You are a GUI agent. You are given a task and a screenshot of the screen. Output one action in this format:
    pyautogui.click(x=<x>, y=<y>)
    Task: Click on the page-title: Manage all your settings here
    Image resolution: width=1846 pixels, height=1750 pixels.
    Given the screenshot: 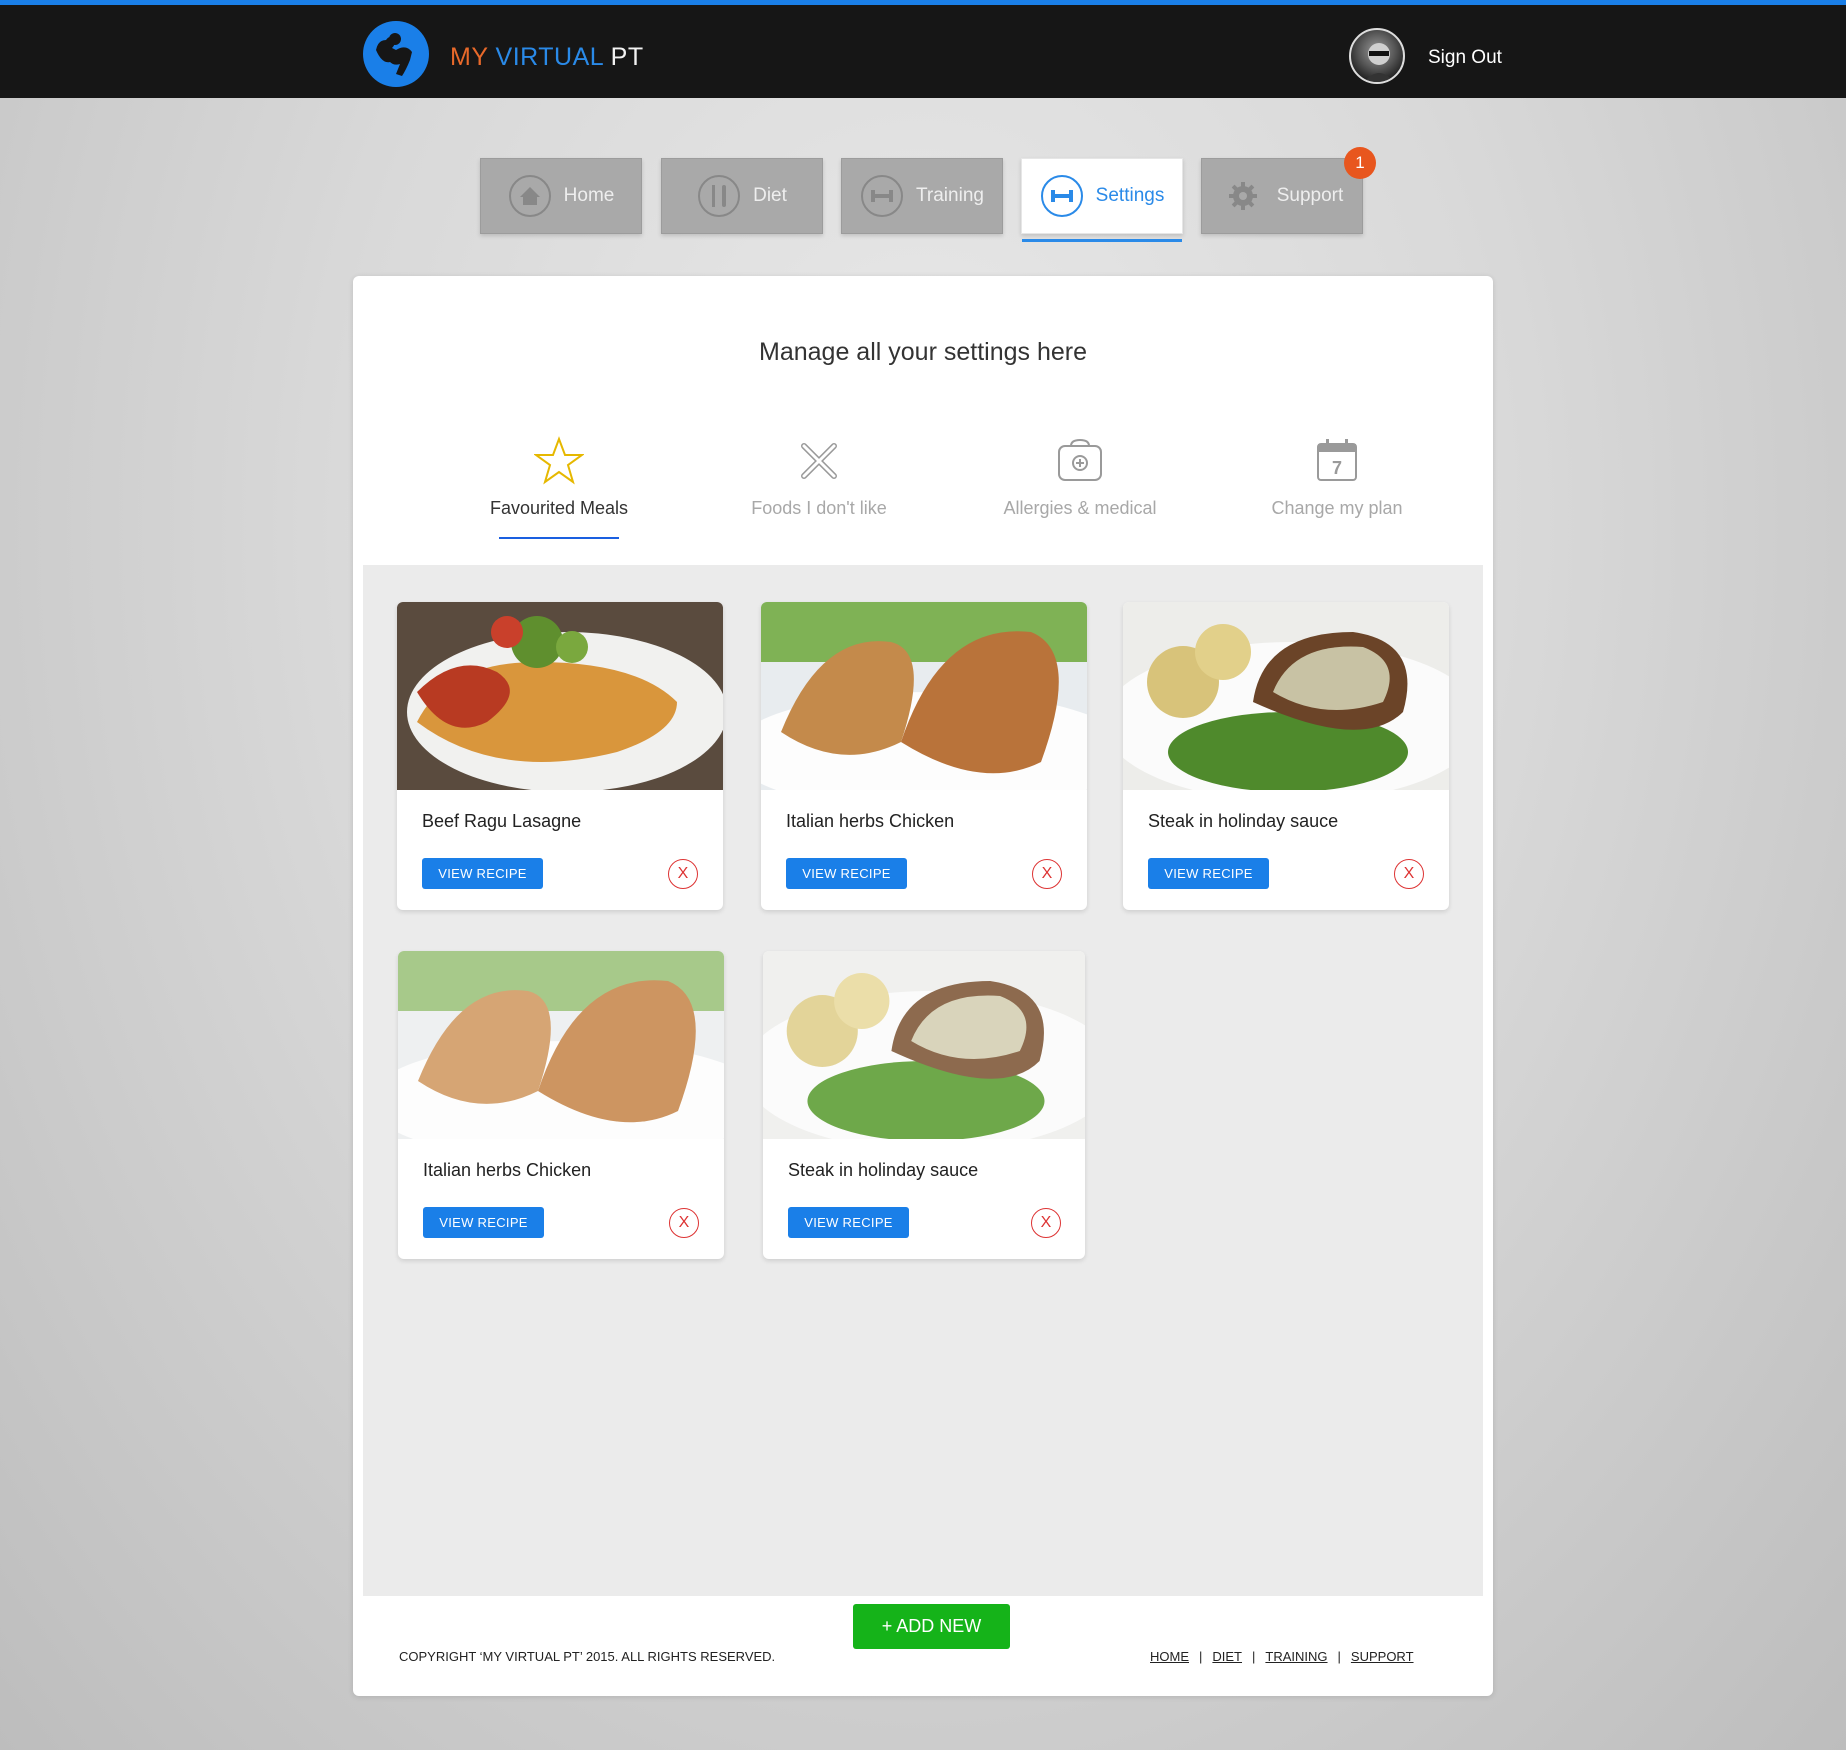 What is the action you would take?
    pyautogui.click(x=923, y=352)
    